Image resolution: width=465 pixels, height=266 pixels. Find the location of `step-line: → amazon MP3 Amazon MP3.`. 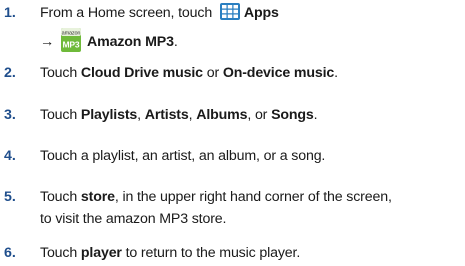

step-line: → amazon MP3 Amazon MP3. is located at coordinates (109, 40).